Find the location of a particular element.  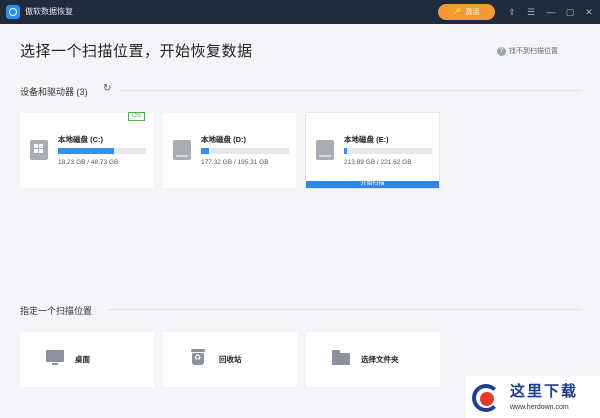

app-logo-icon is located at coordinates (13, 12).